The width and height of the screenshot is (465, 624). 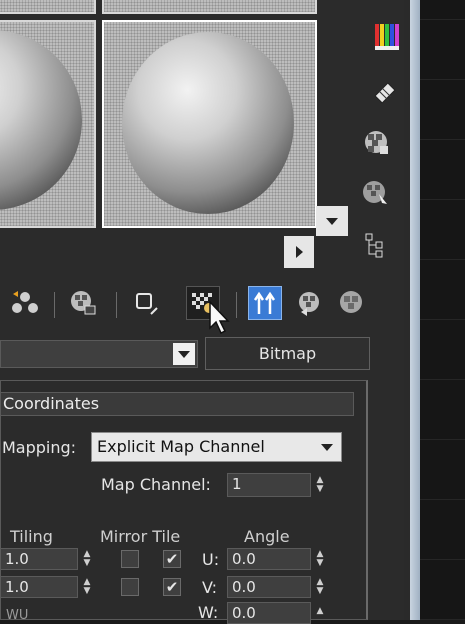 I want to click on v-tiling-spinner: ▲ ▼, so click(x=87, y=587).